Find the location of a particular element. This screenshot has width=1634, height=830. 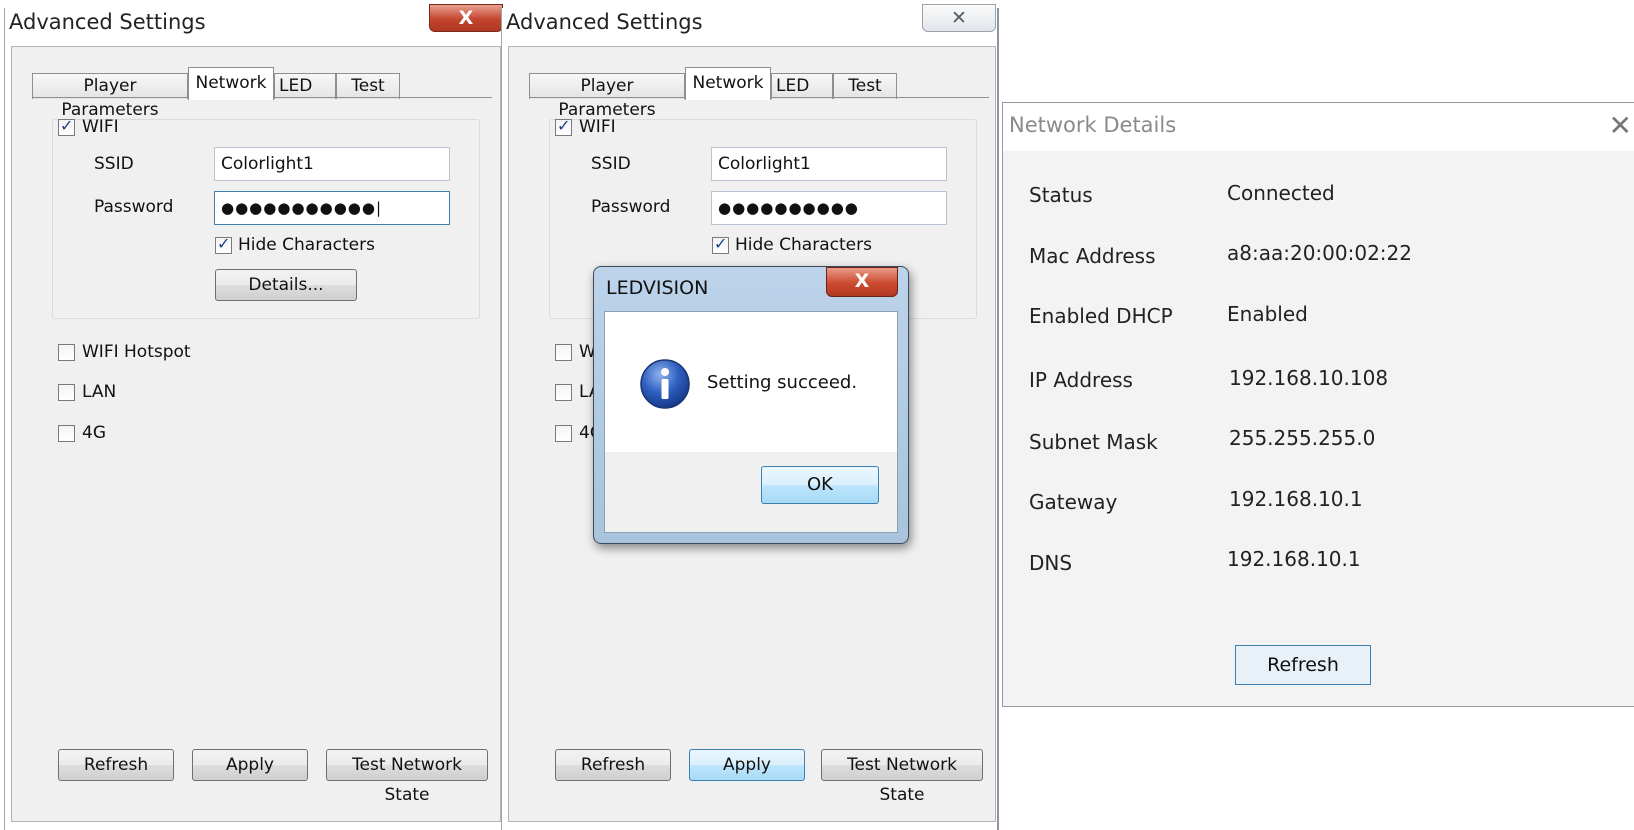

password-input: ●●●●●●●●●●●| is located at coordinates (332, 208).